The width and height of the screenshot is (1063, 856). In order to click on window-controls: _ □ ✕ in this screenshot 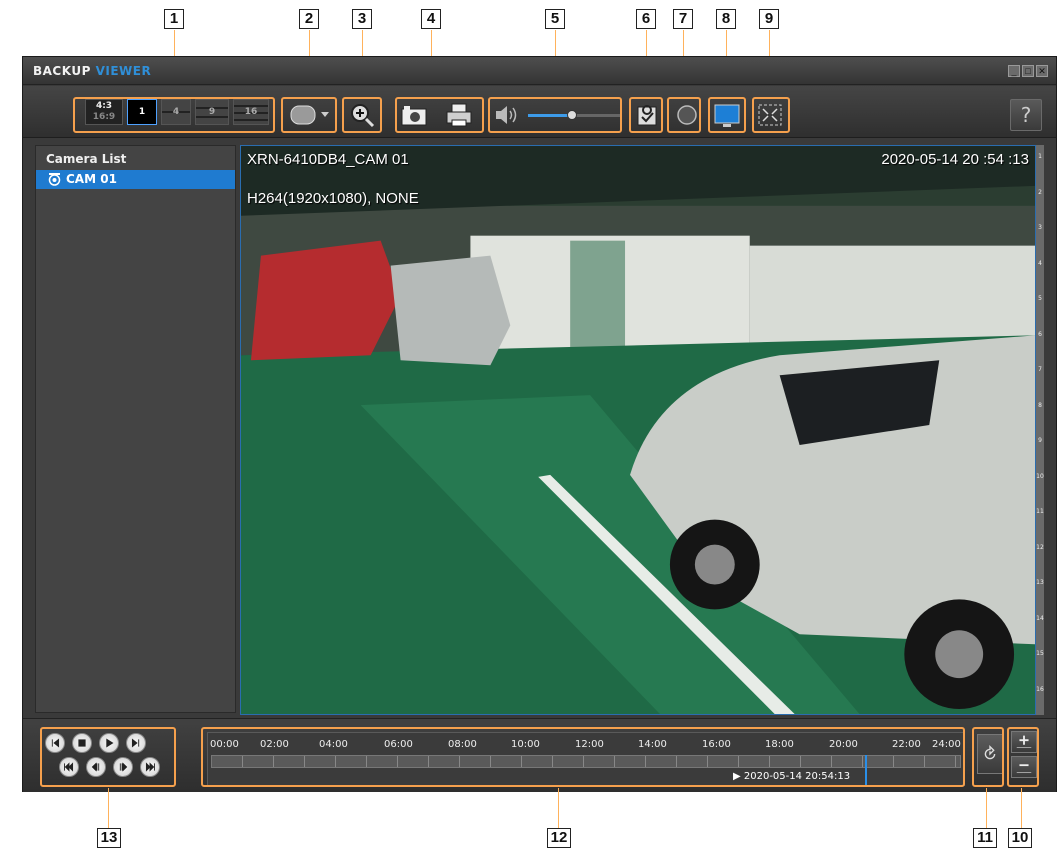, I will do `click(1028, 71)`.